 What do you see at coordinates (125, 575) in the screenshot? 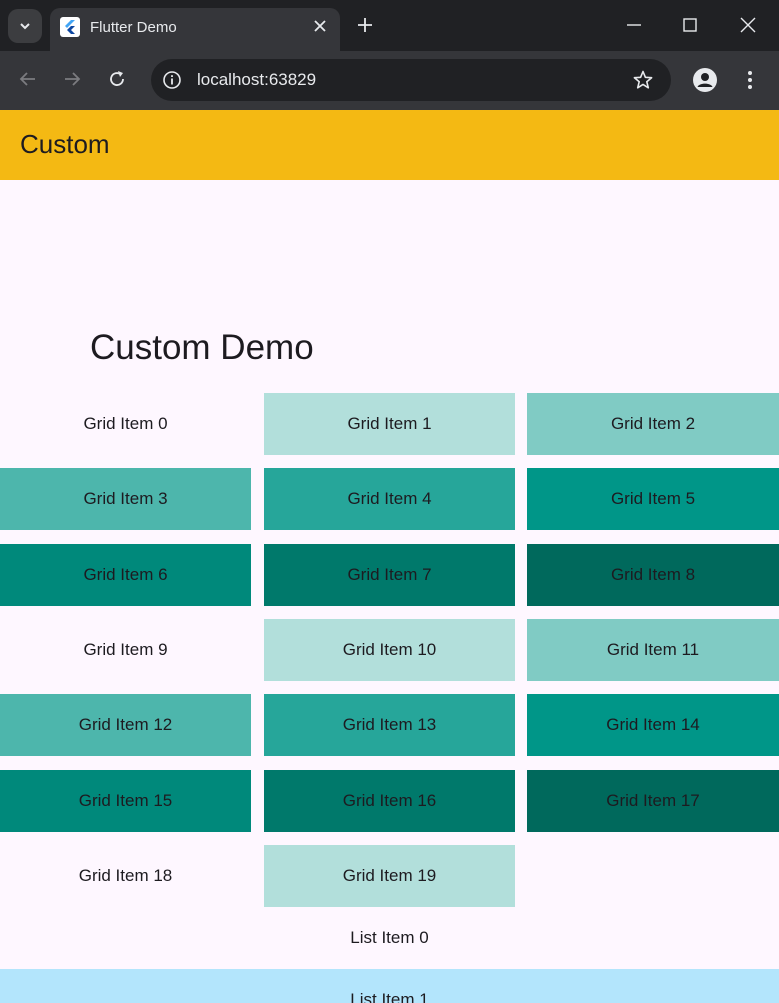
I see `grid-item: Grid Item 6` at bounding box center [125, 575].